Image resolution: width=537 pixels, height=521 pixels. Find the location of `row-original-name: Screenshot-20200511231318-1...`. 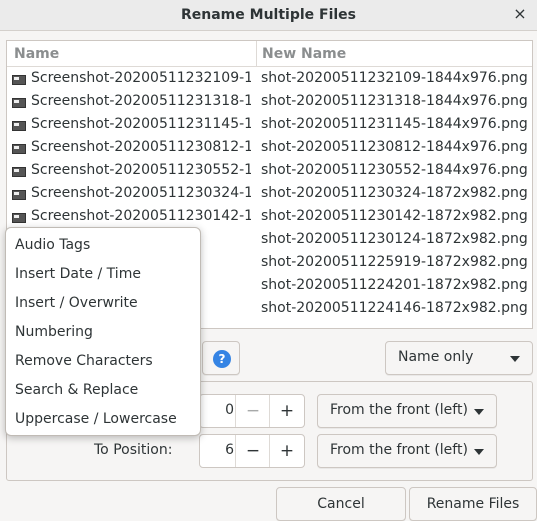

row-original-name: Screenshot-20200511231318-1... is located at coordinates (141, 101).